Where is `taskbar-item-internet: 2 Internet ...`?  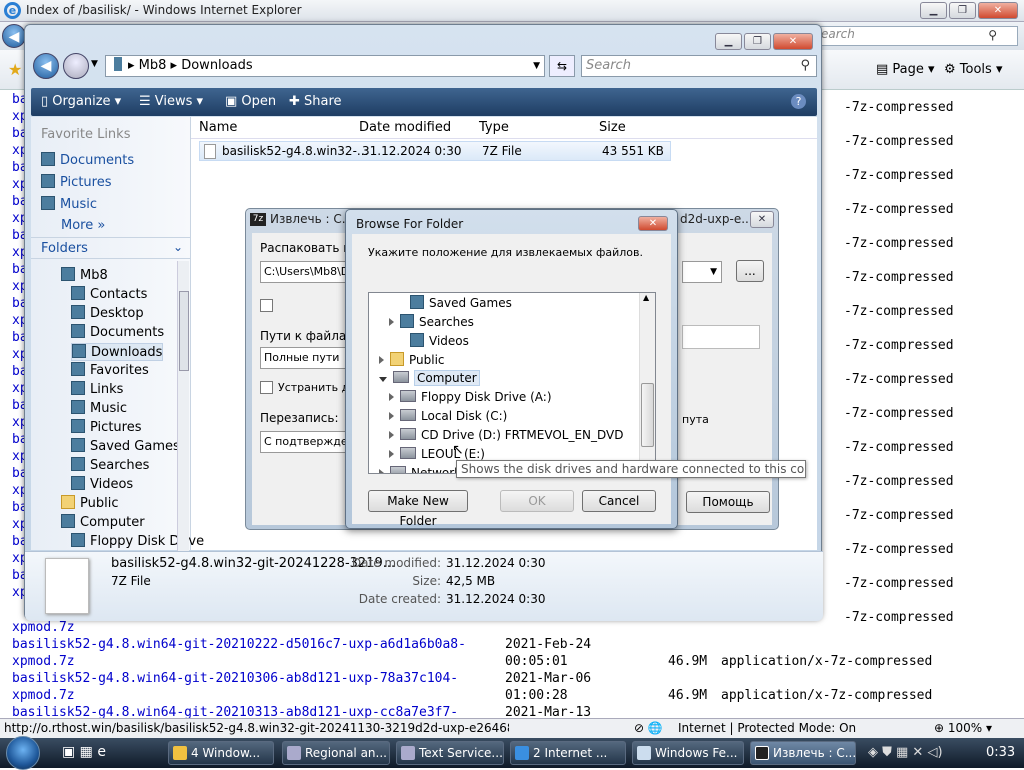
taskbar-item-internet: 2 Internet ... is located at coordinates (568, 753).